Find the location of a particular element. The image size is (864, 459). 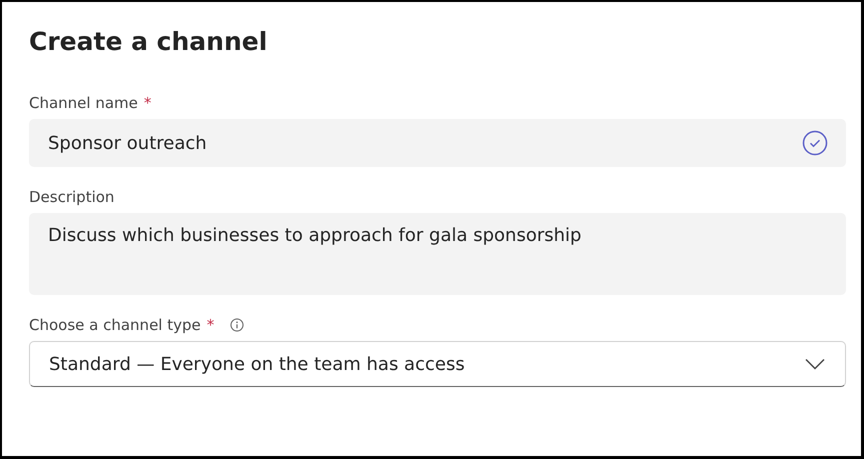

field-label: Channel name is located at coordinates (83, 103).